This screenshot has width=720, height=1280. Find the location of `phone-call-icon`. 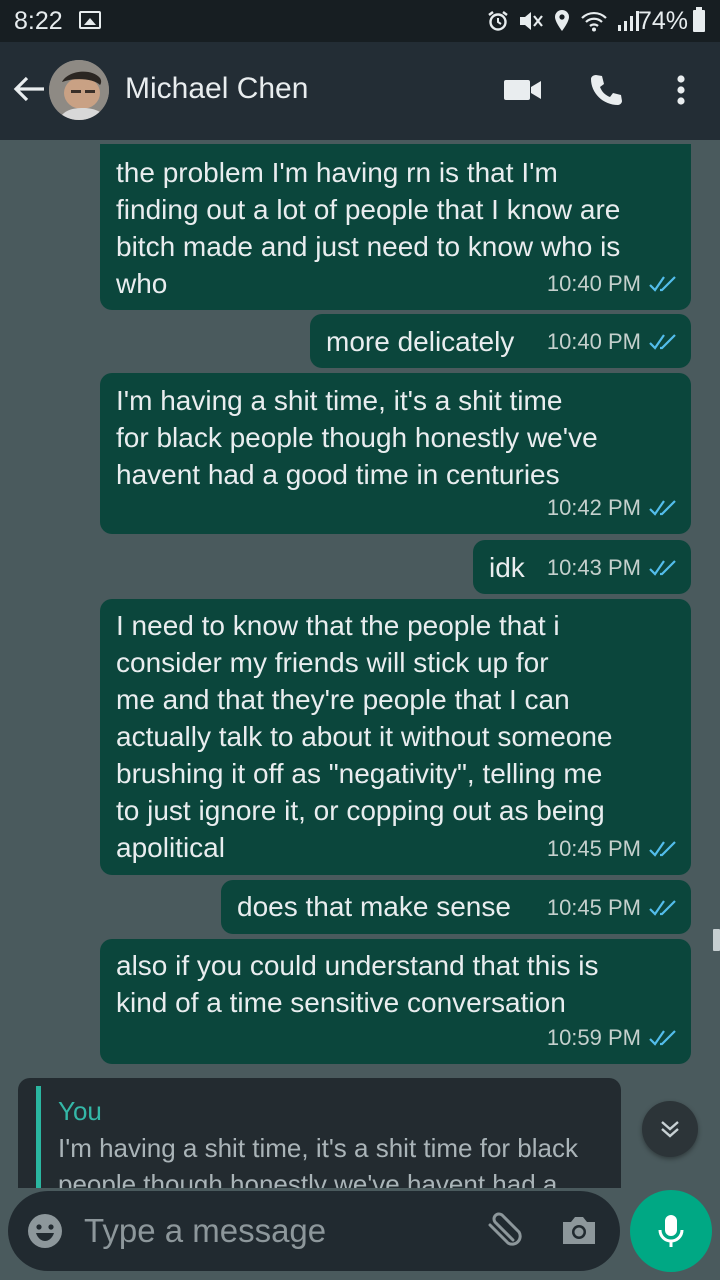

phone-call-icon is located at coordinates (606, 90).